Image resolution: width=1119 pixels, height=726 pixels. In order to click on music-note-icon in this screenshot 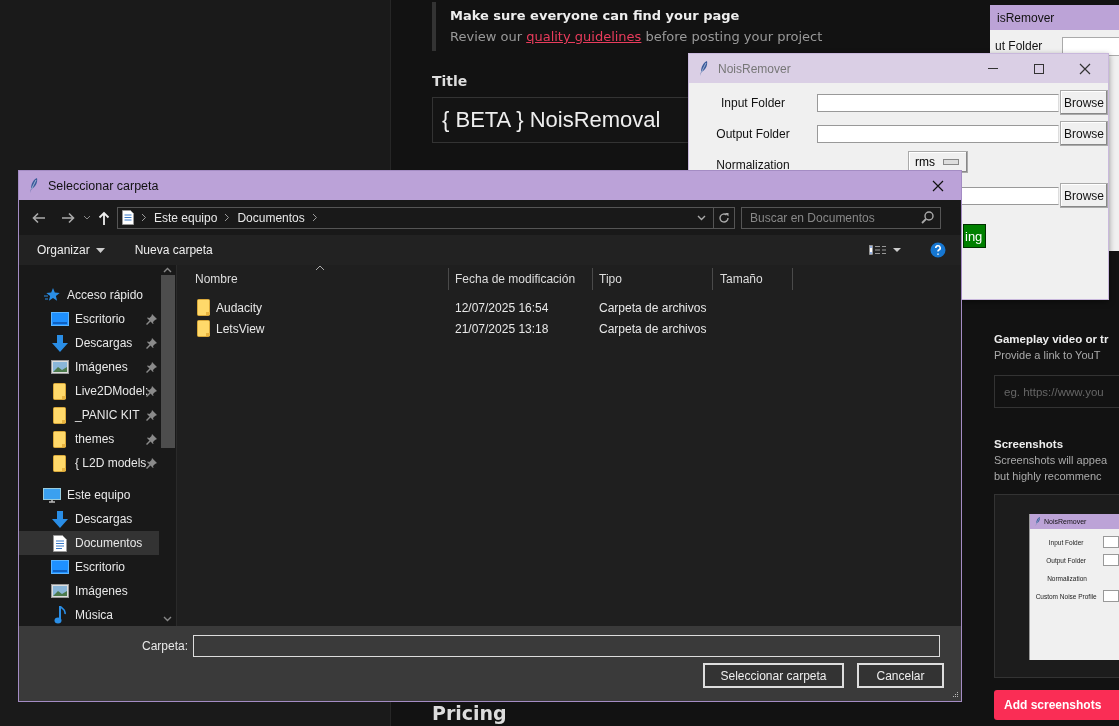, I will do `click(60, 615)`.